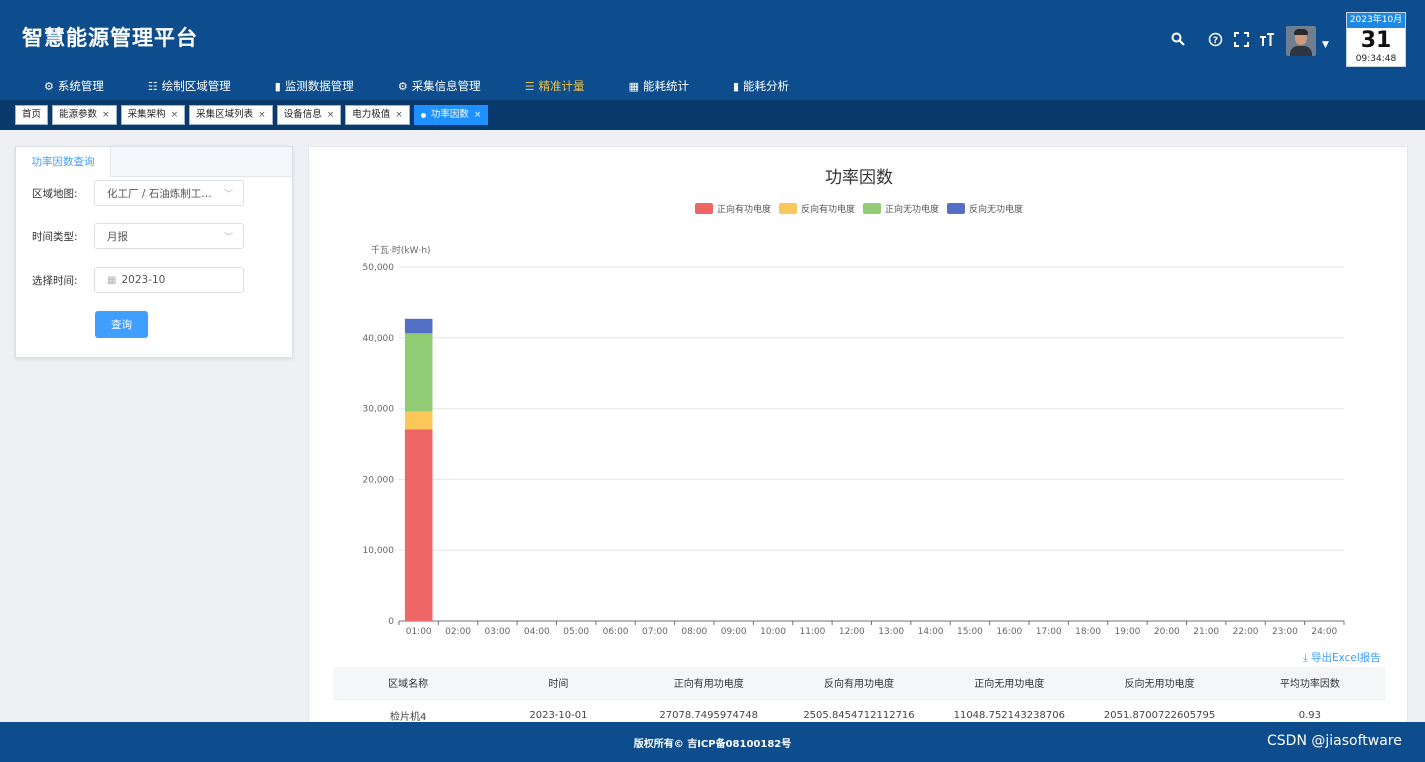 This screenshot has height=762, width=1425. Describe the element at coordinates (1324, 632) in the screenshot. I see `x-tick-label: 24:00` at that location.